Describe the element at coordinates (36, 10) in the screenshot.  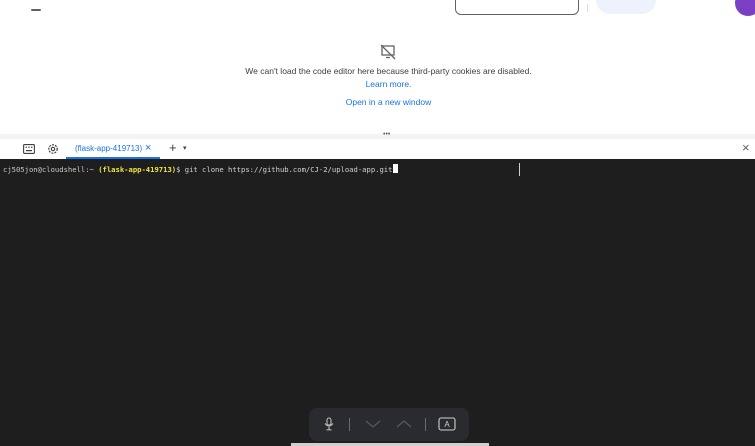
I see `menu-dash-icon` at that location.